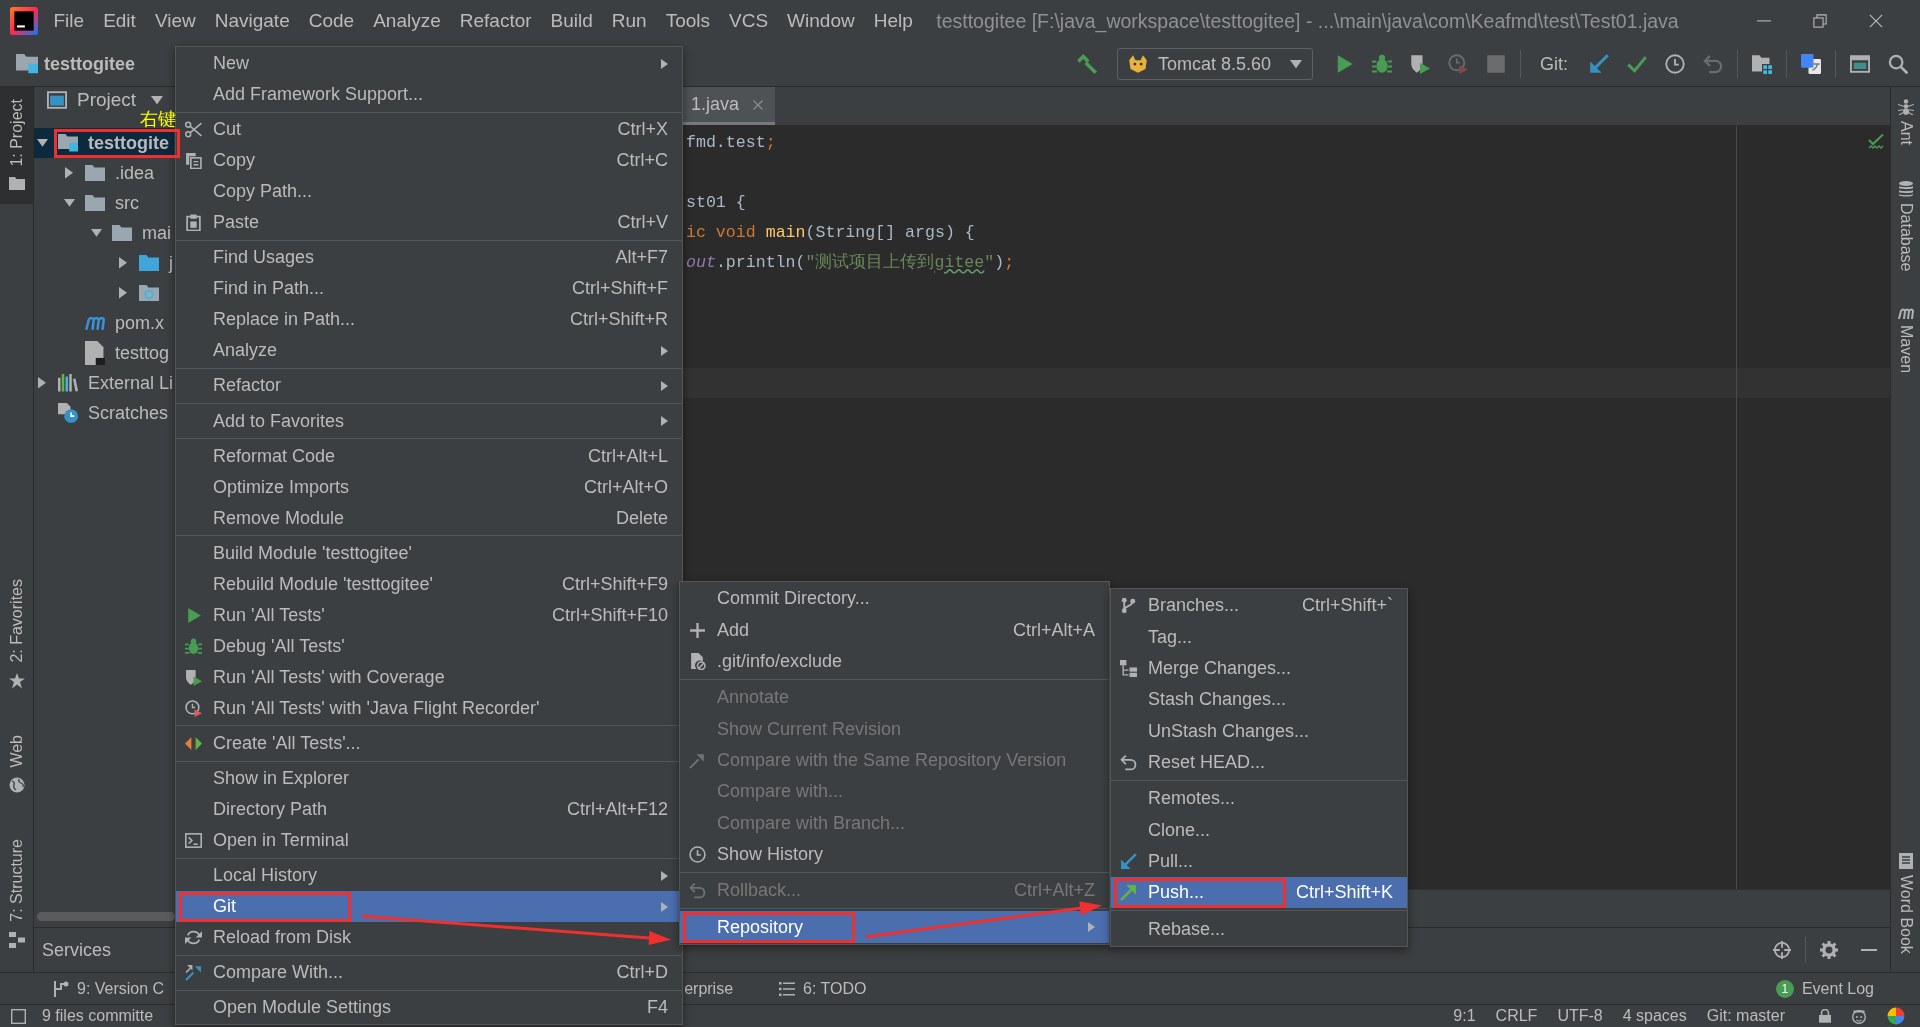 The height and width of the screenshot is (1027, 1920). Describe the element at coordinates (1580, 1016) in the screenshot. I see `status-item: UTF-8` at that location.